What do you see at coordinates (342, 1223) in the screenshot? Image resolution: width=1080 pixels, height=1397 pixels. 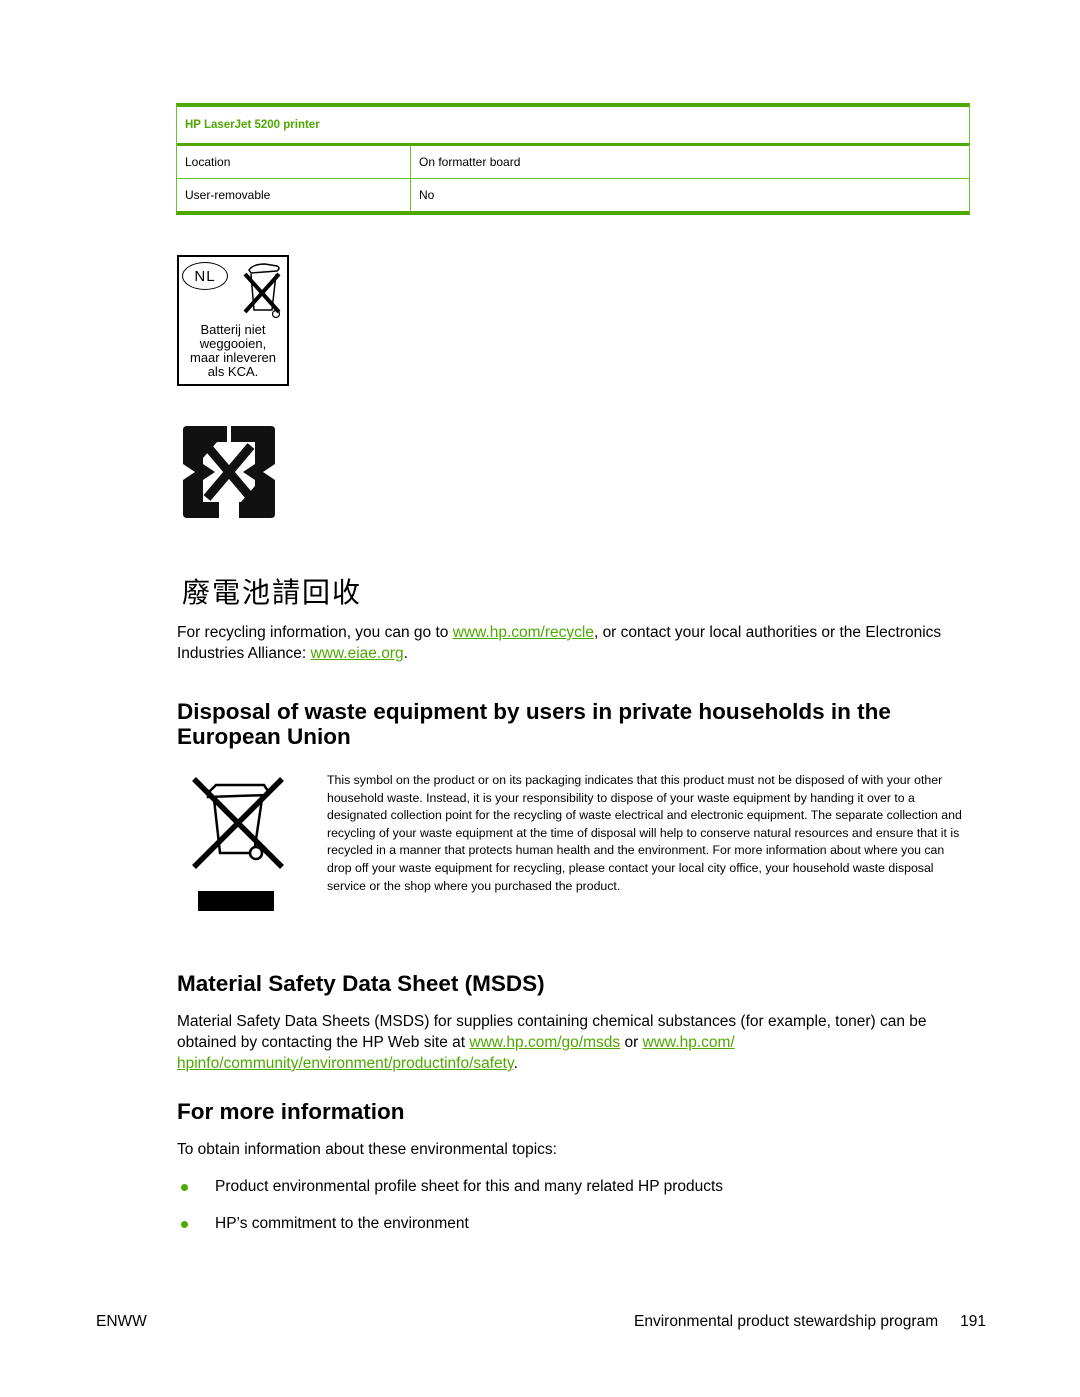 I see `list-item-text: HP’s commitment to the environment` at bounding box center [342, 1223].